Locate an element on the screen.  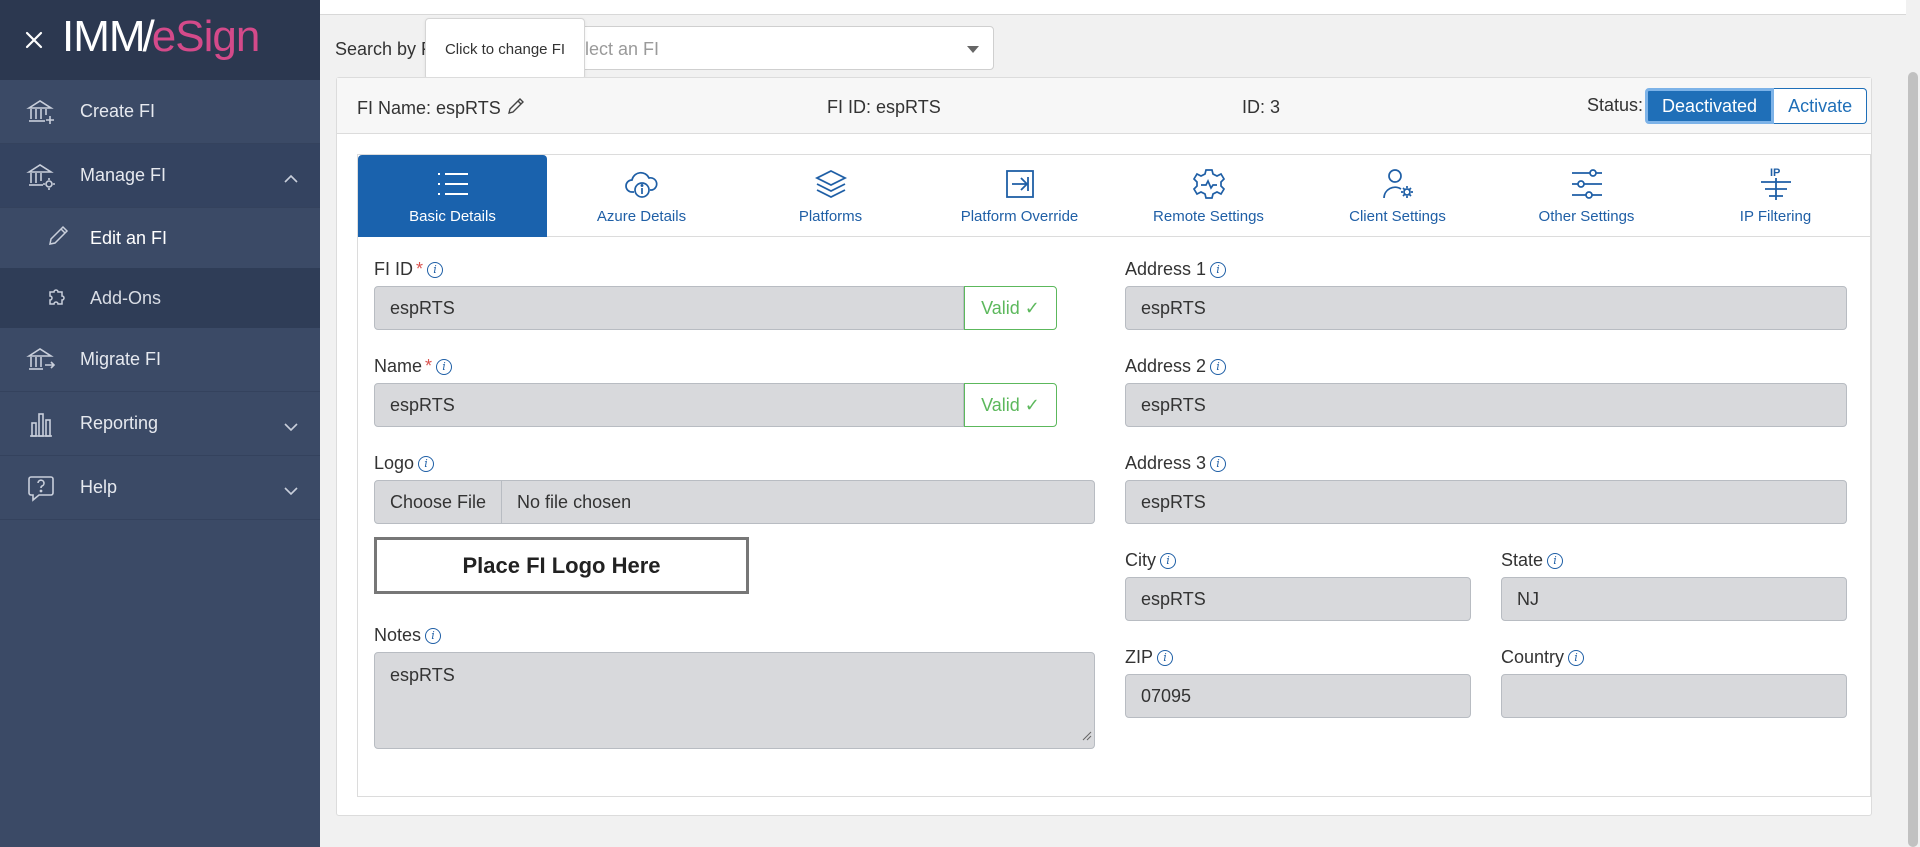
fi-name: FI Name: espRTS is located at coordinates (441, 108).